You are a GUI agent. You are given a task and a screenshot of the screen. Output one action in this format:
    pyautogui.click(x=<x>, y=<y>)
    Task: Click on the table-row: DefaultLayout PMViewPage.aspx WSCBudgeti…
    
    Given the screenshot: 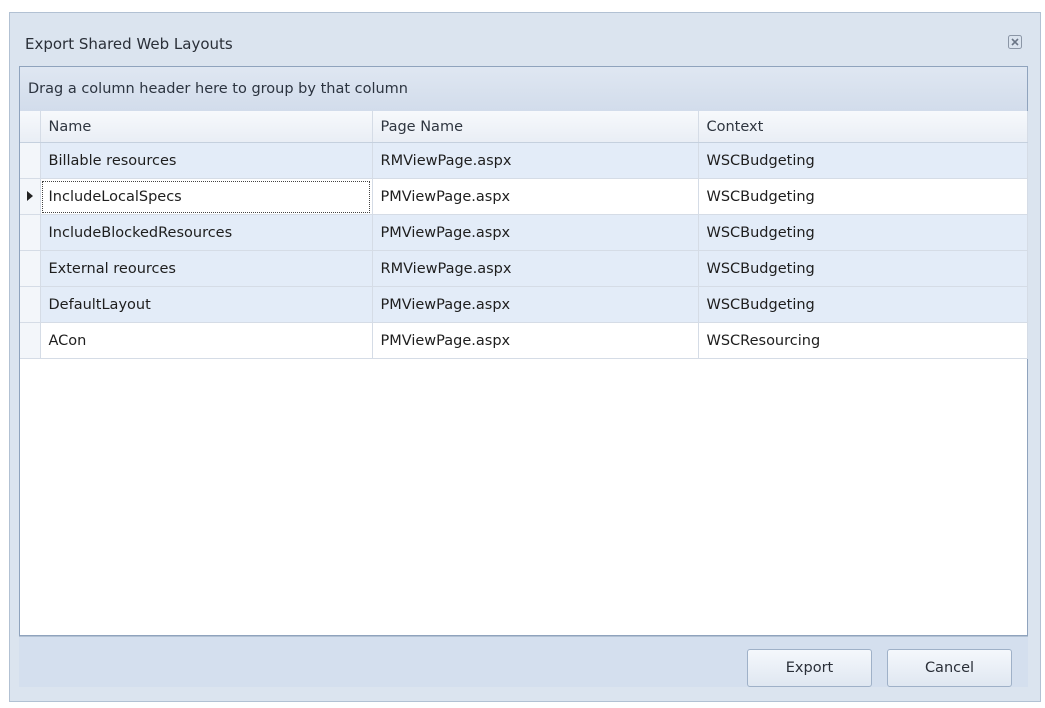 What is the action you would take?
    pyautogui.click(x=524, y=304)
    